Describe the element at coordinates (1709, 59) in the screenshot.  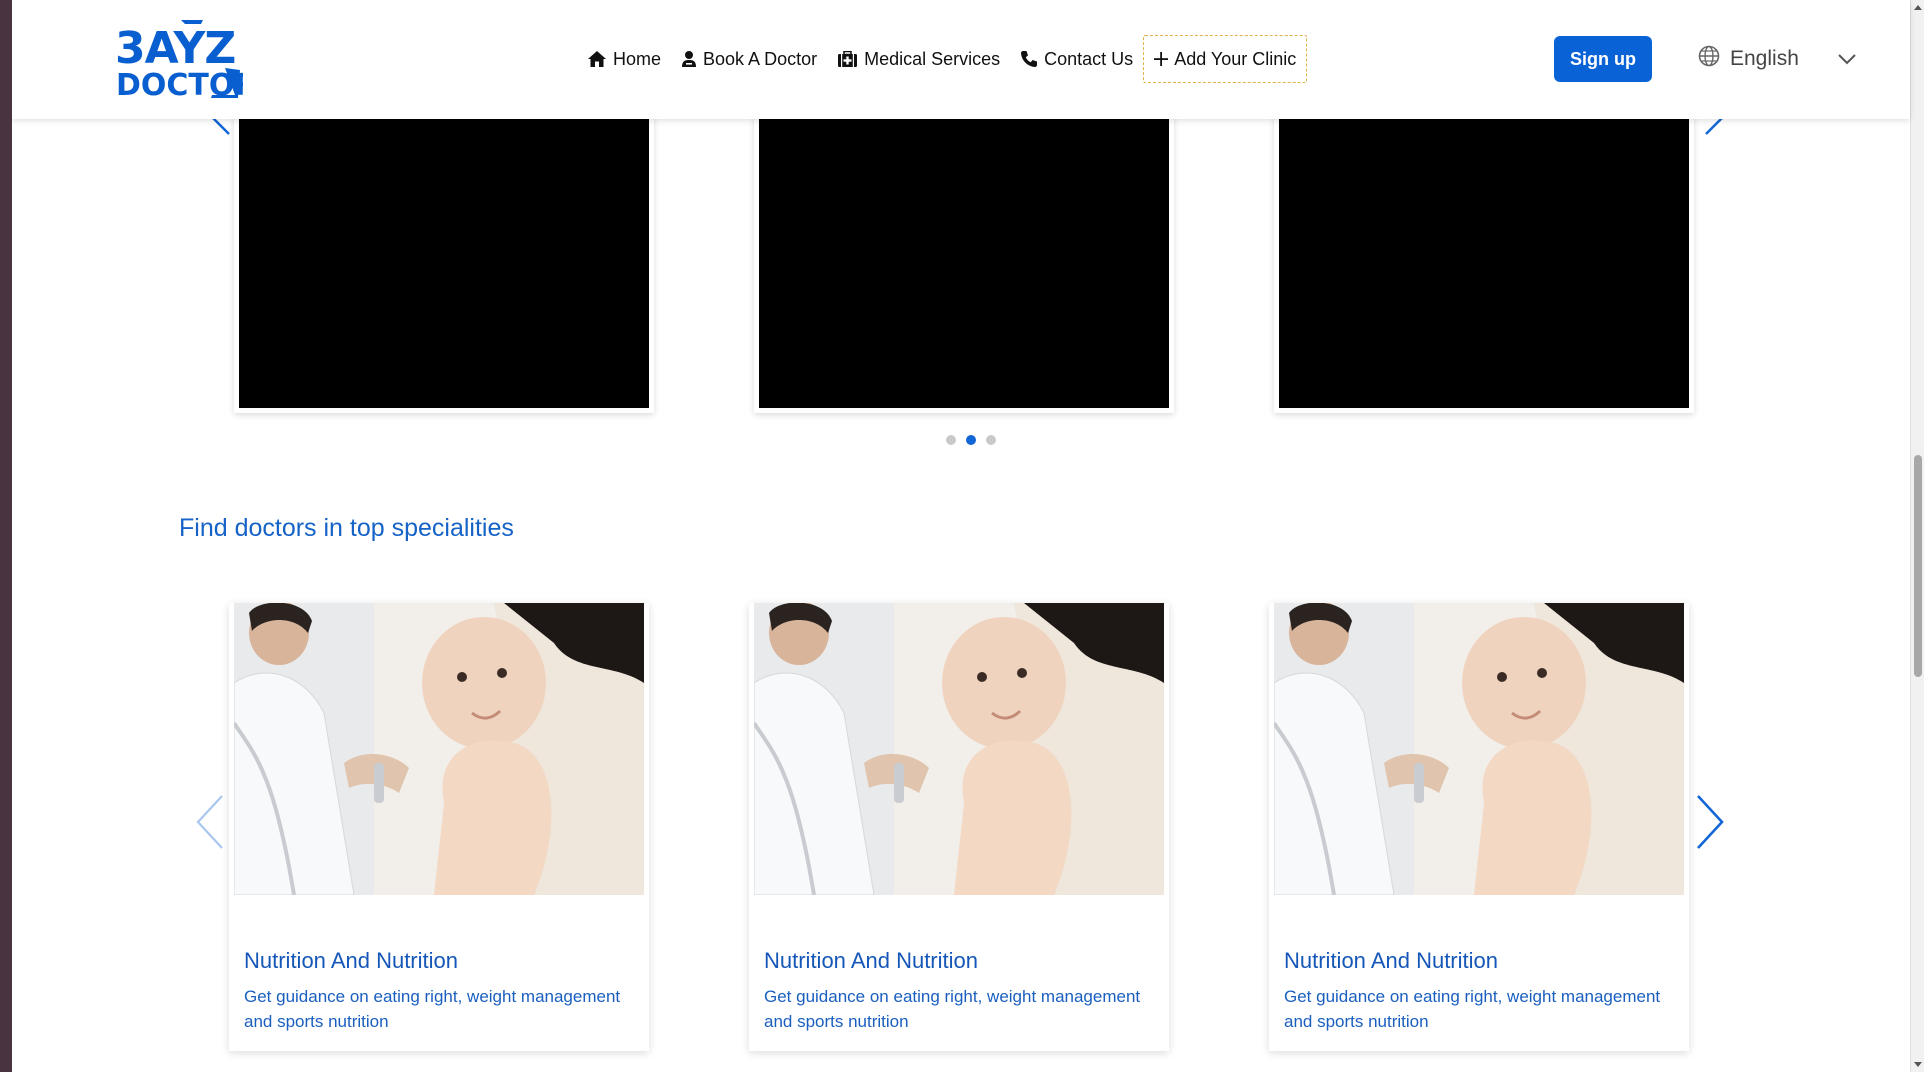
I see `globe-icon` at that location.